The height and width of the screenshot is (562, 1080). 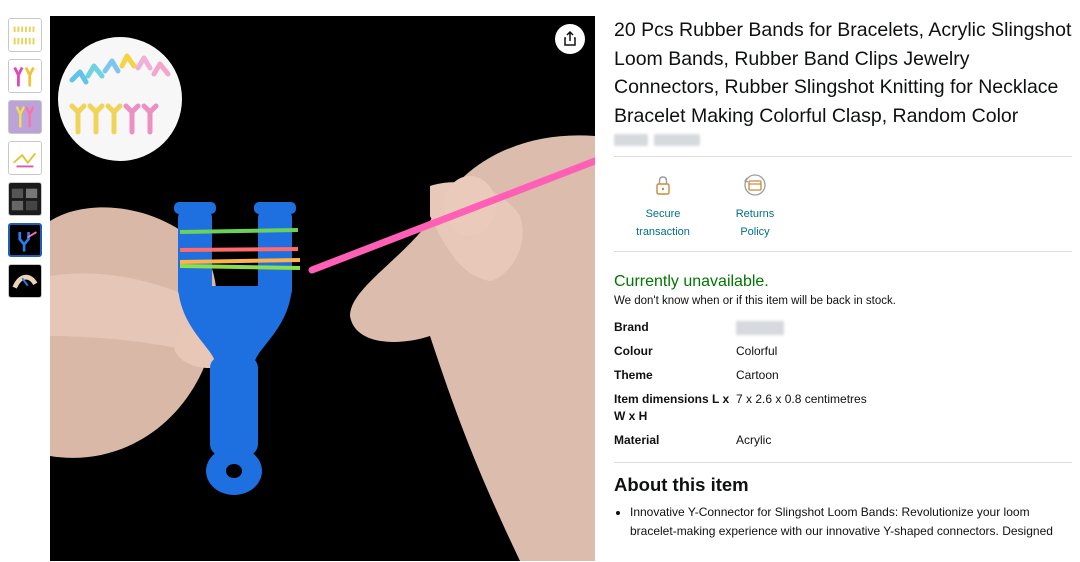 I want to click on spec-row-theme: Theme Cartoon, so click(x=740, y=379).